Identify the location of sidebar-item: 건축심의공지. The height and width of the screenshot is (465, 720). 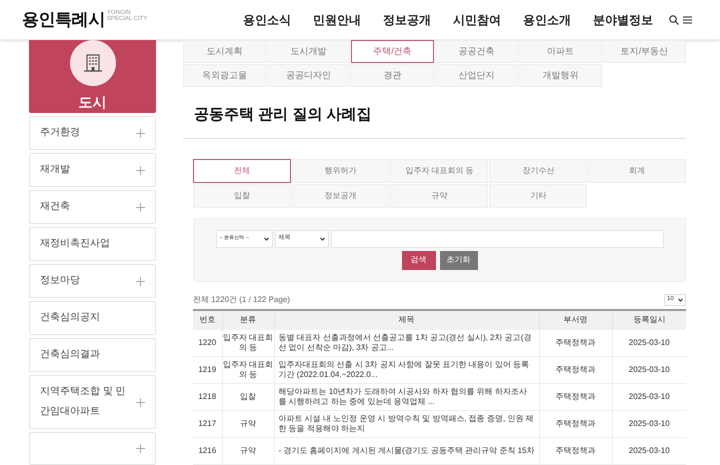
(92, 318).